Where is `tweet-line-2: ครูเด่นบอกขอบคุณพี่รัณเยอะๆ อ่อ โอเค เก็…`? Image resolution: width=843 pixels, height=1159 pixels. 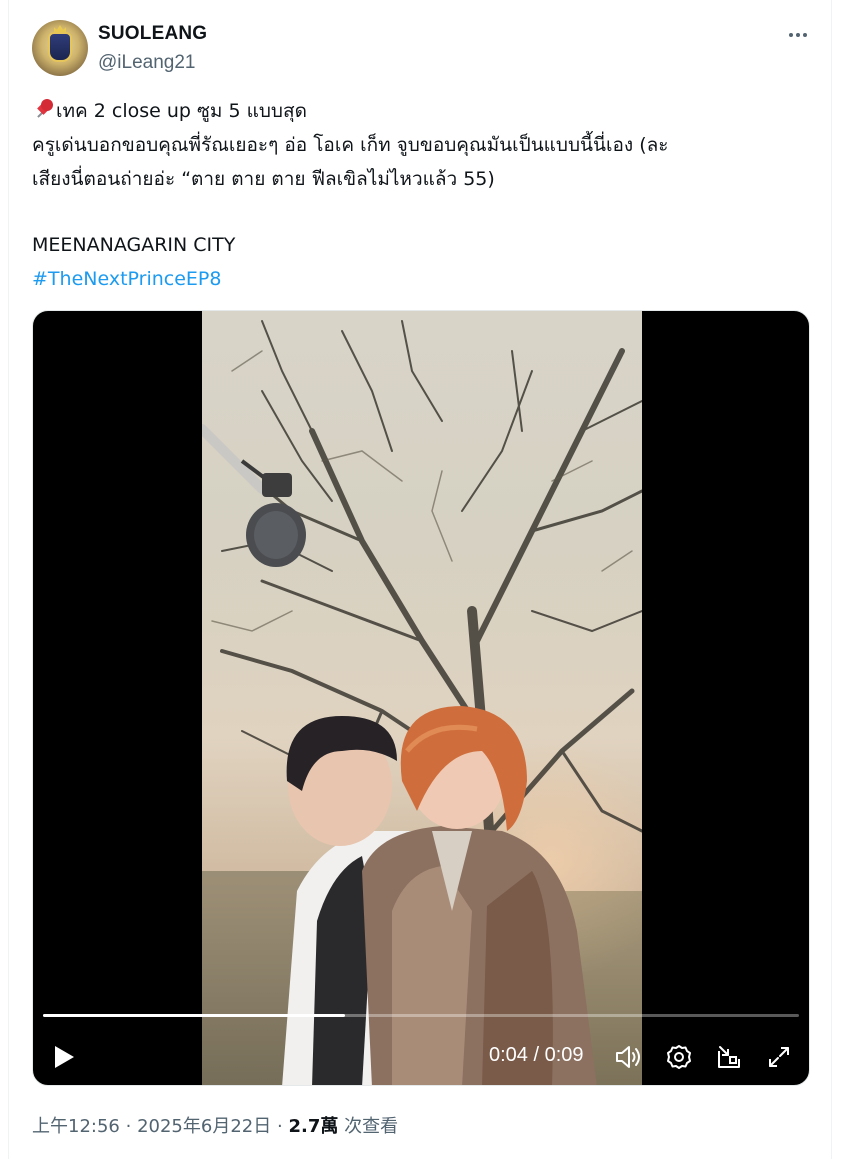 tweet-line-2: ครูเด่นบอกขอบคุณพี่รัณเยอะๆ อ่อ โอเค เก็… is located at coordinates (350, 145).